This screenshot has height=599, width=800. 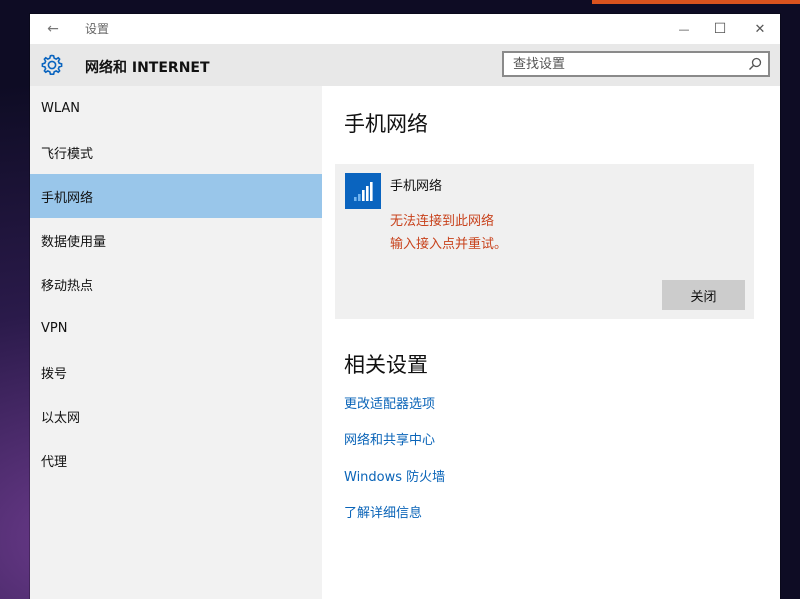 I want to click on close-window-button: ✕, so click(x=760, y=29).